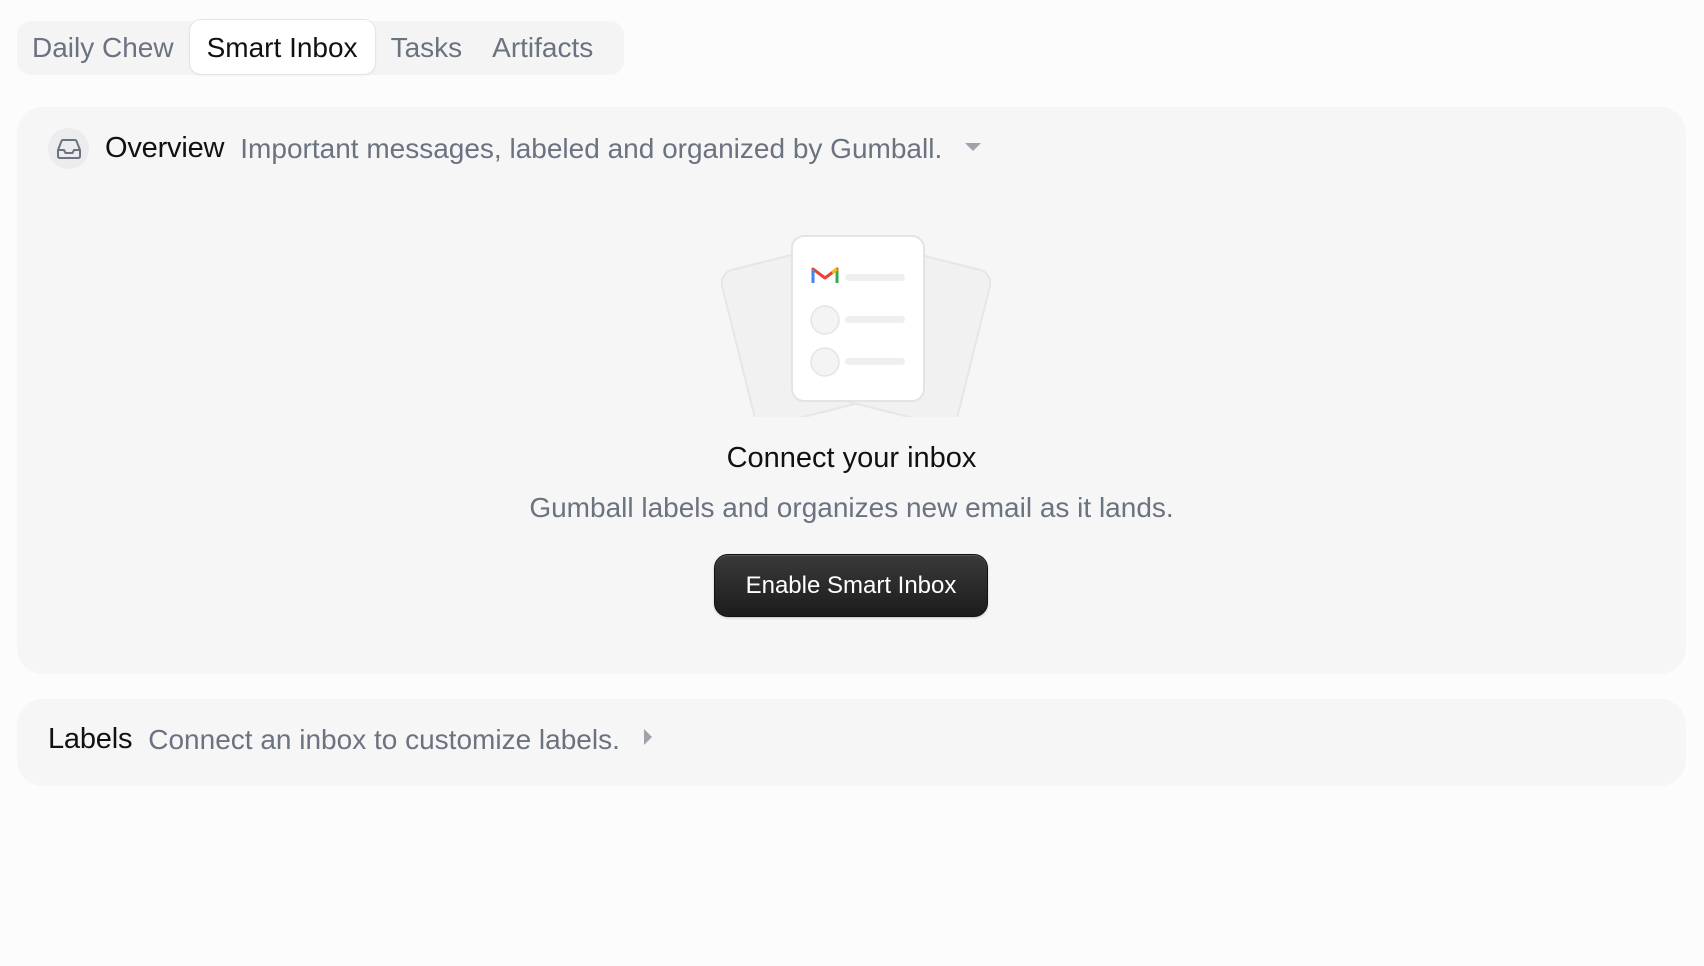  Describe the element at coordinates (165, 148) in the screenshot. I see `overview-title: Overview` at that location.